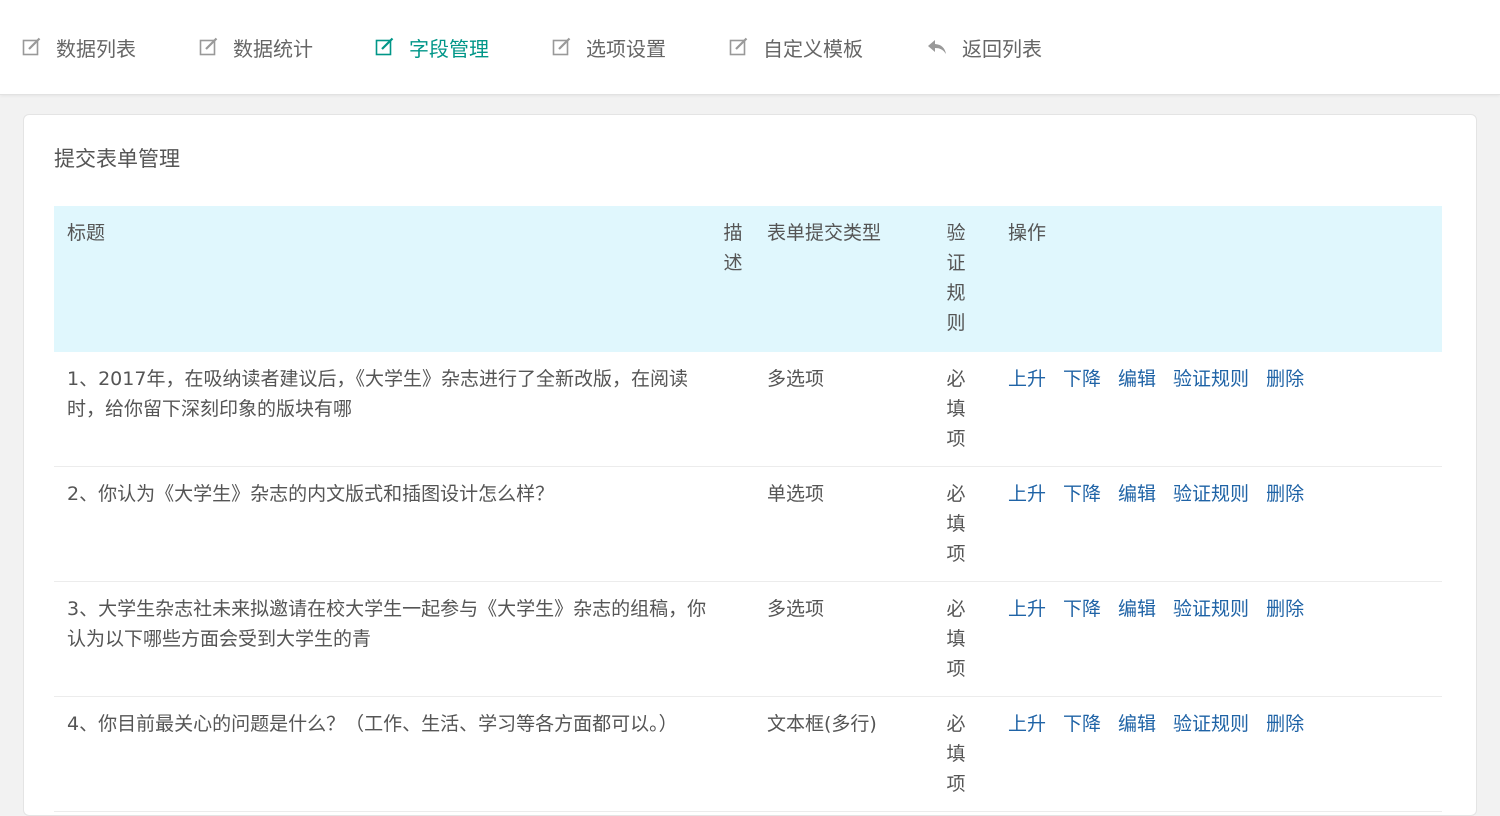  What do you see at coordinates (822, 724) in the screenshot?
I see `row-type: 文本框(多行)` at bounding box center [822, 724].